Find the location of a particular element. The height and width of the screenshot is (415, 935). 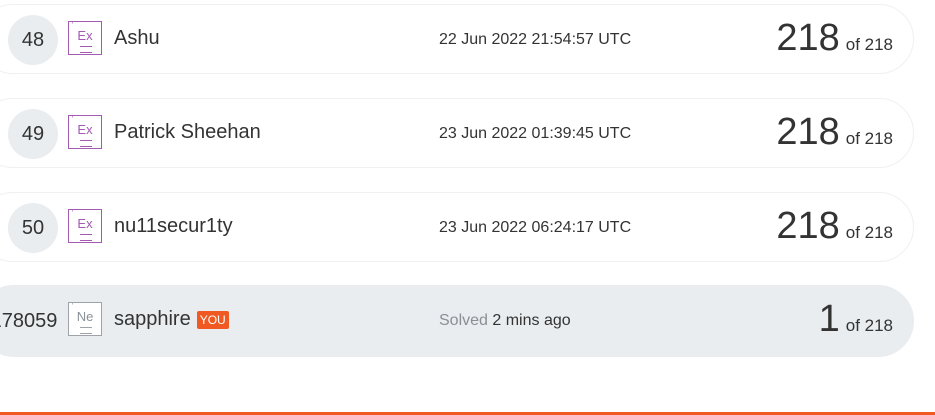

completion-time: 22 Jun 2022 21:54:57 UTC is located at coordinates (535, 39).